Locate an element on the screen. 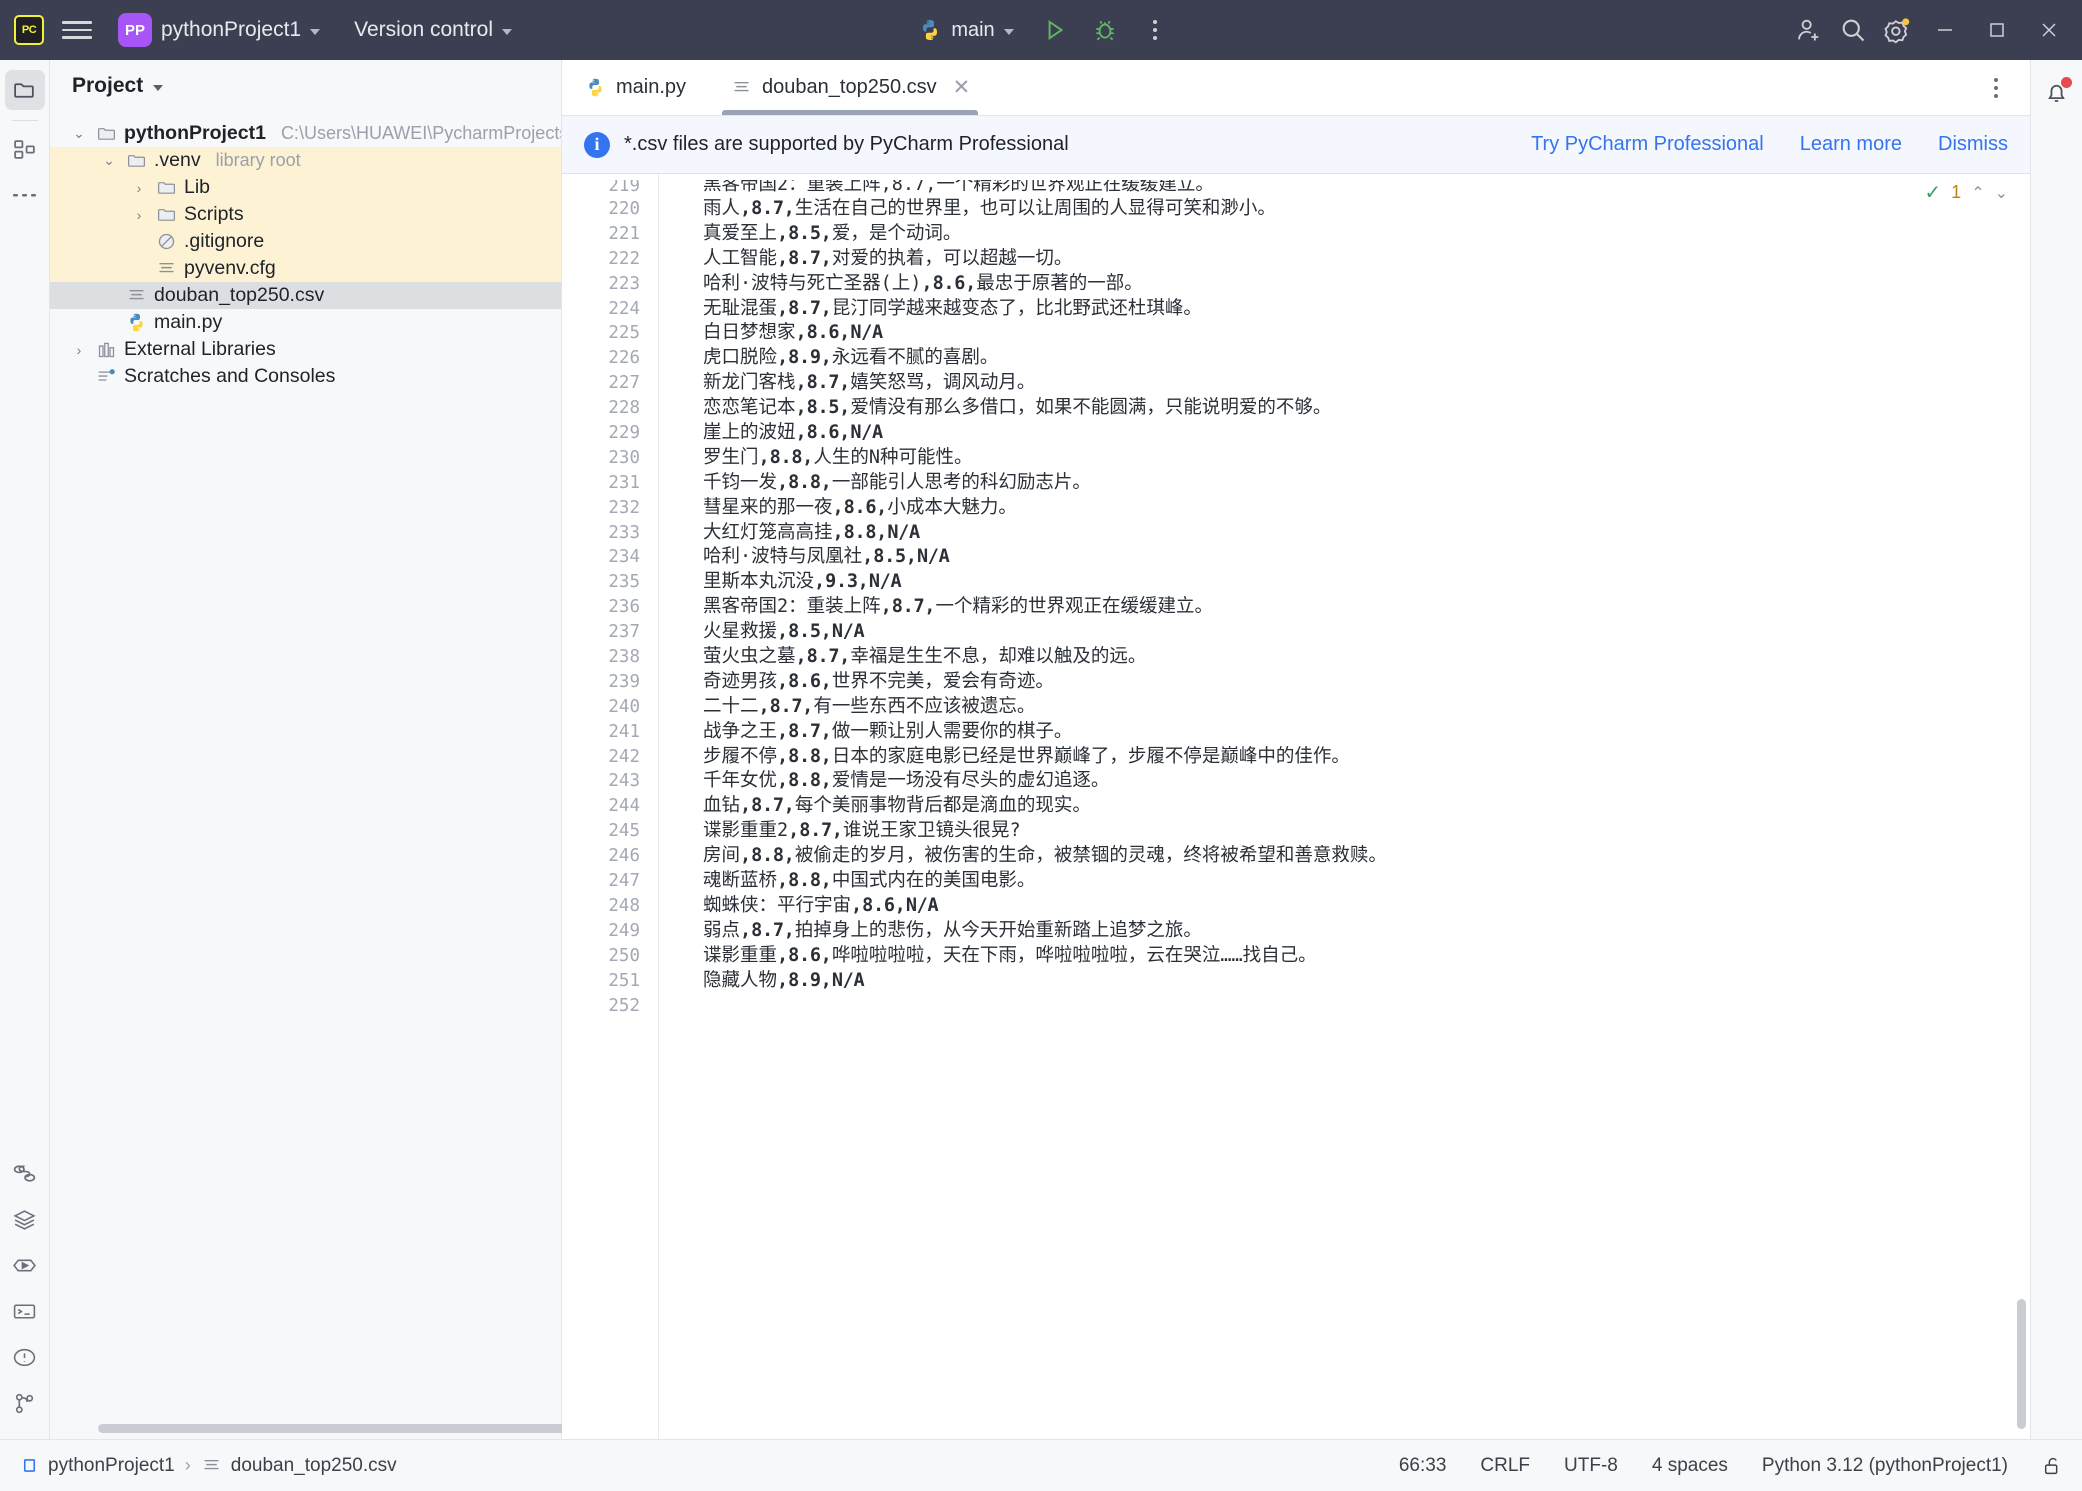 The height and width of the screenshot is (1491, 2082). code-line is located at coordinates (1366, 1006).